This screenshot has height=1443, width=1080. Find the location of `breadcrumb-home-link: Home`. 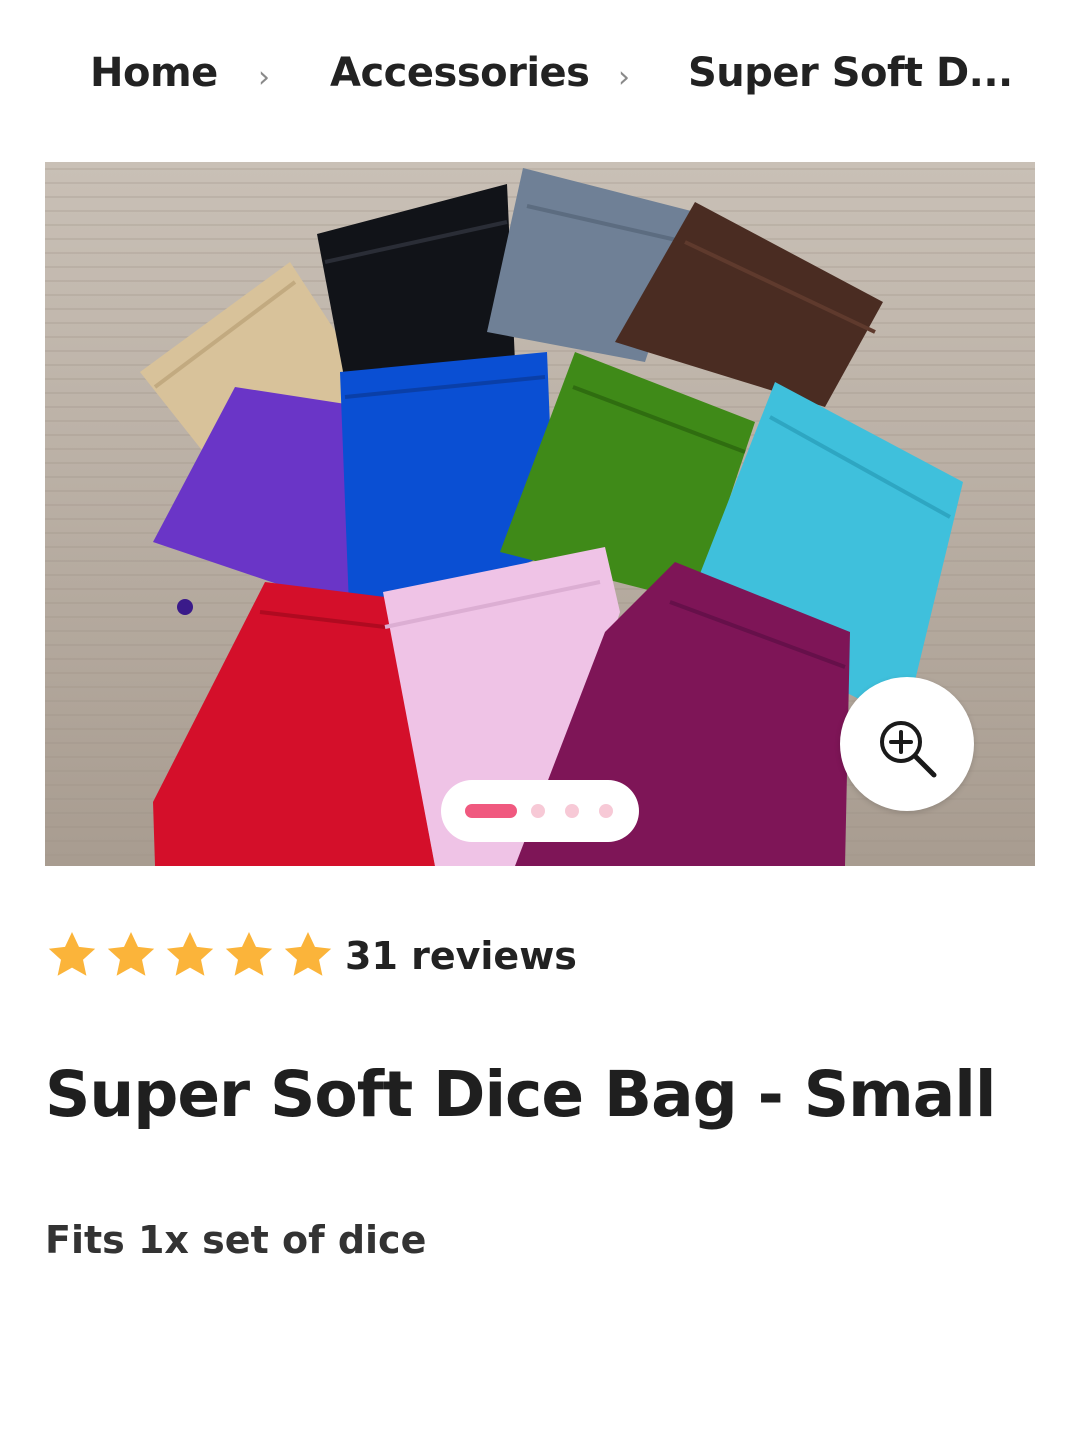

breadcrumb-home-link: Home is located at coordinates (154, 73).